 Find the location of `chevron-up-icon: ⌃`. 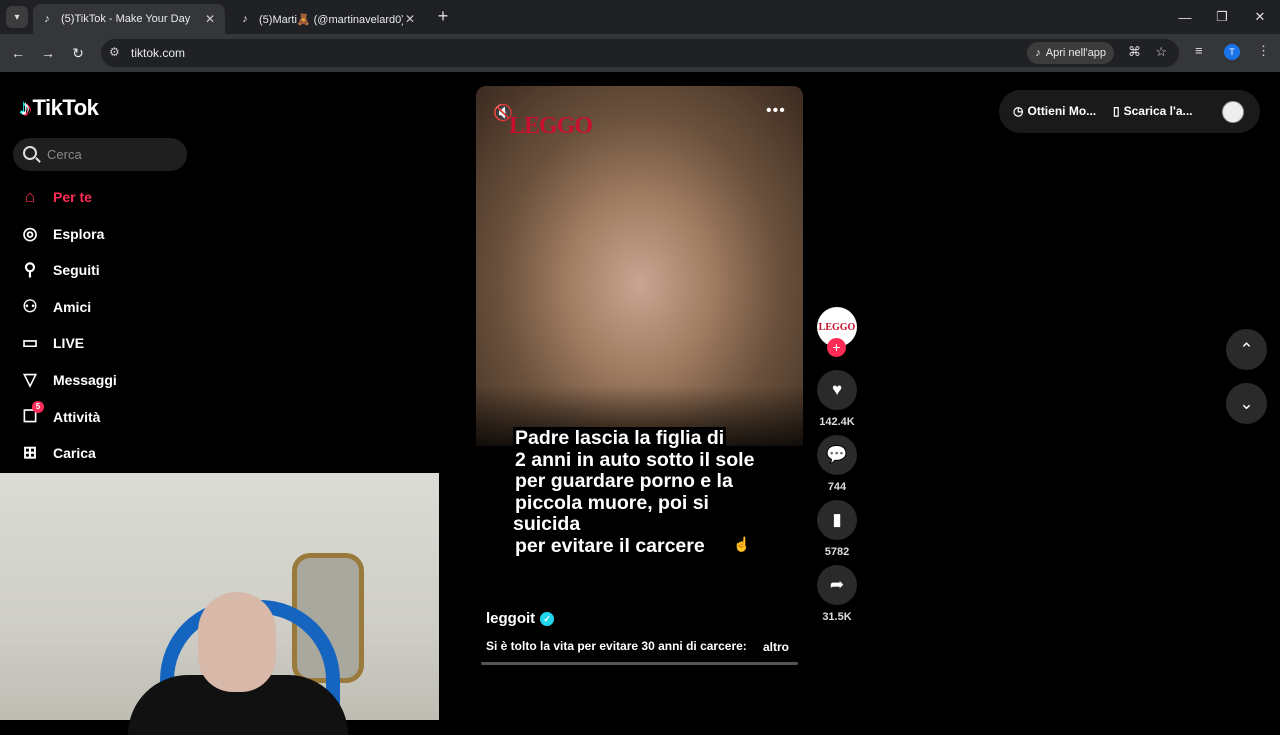

chevron-up-icon: ⌃ is located at coordinates (1246, 349).